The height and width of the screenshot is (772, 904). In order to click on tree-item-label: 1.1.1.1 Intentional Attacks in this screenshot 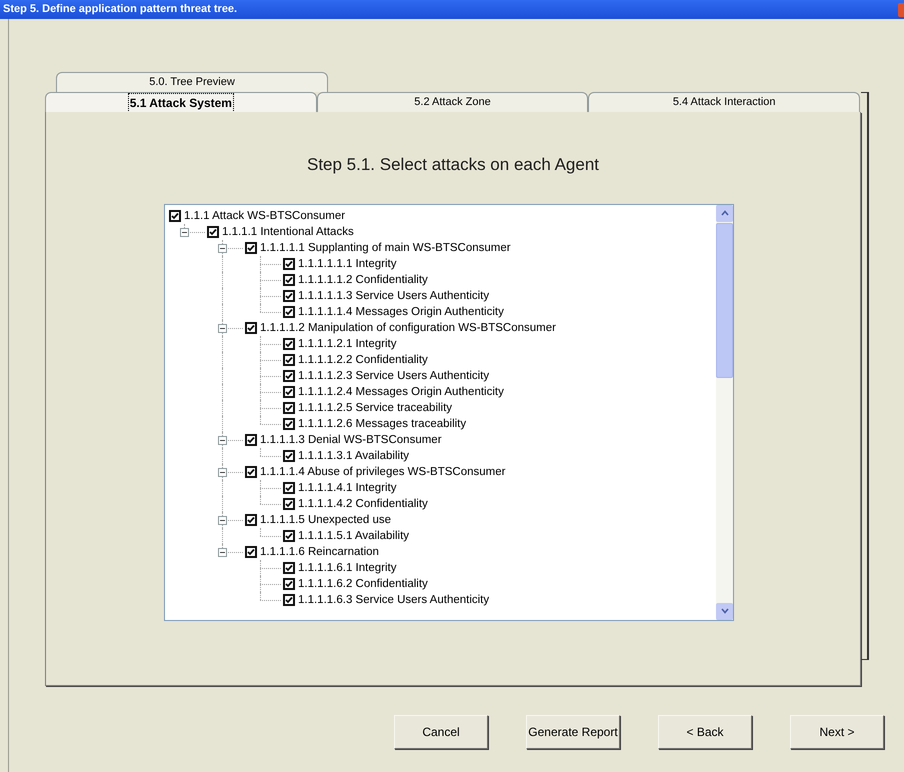, I will do `click(288, 232)`.